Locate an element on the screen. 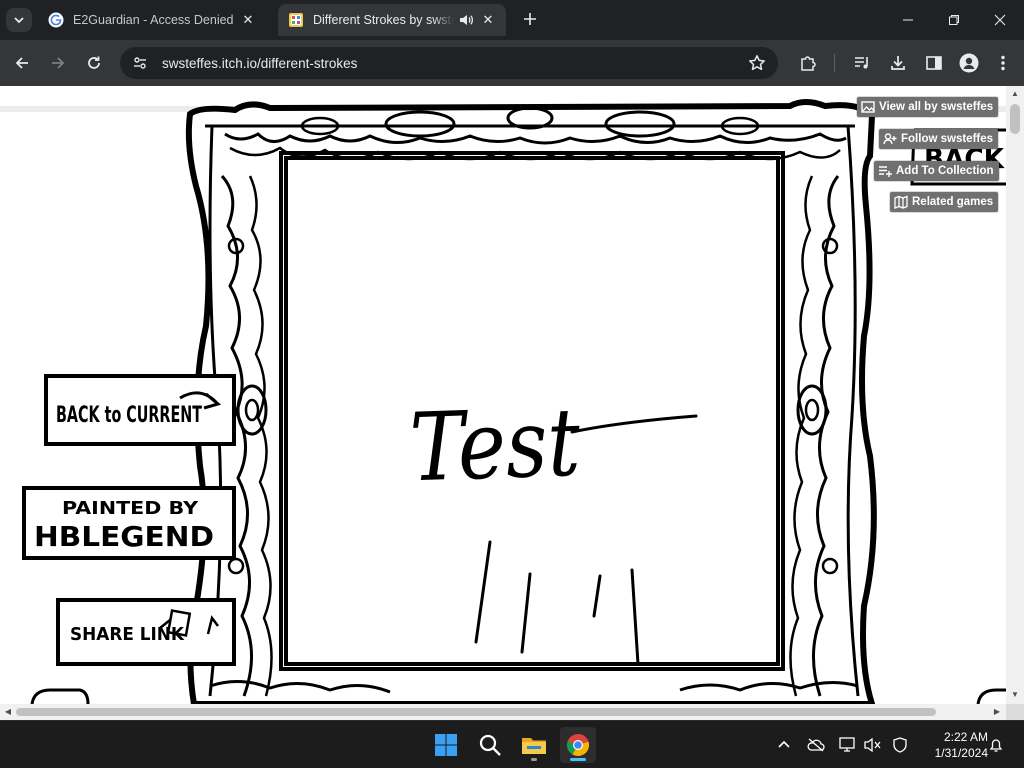 This screenshot has width=1024, height=768. network-tray-icon is located at coordinates (848, 745).